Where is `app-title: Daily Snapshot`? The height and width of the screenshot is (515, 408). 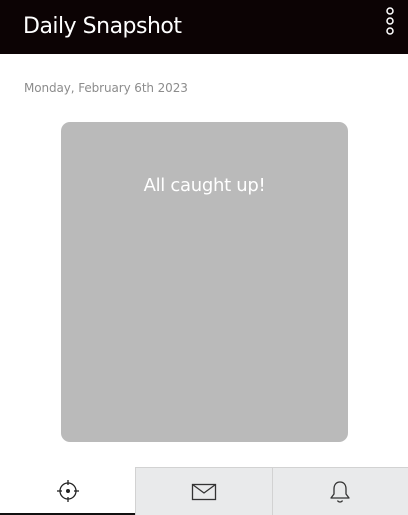
app-title: Daily Snapshot is located at coordinates (102, 26).